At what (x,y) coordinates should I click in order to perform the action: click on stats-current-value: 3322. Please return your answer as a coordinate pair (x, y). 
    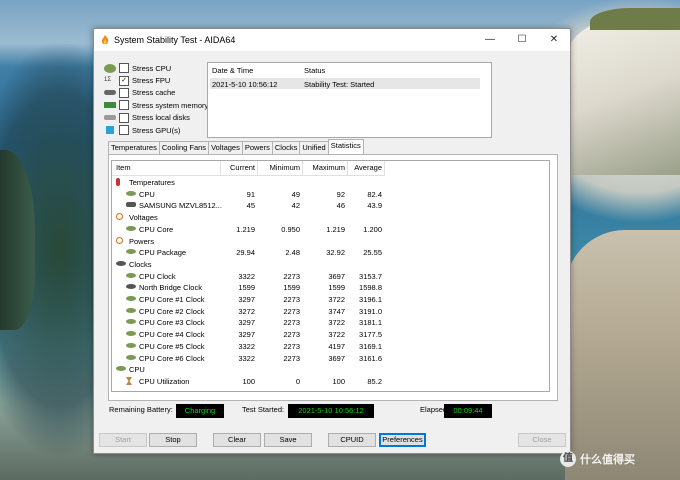
    Looking at the image, I should click on (246, 346).